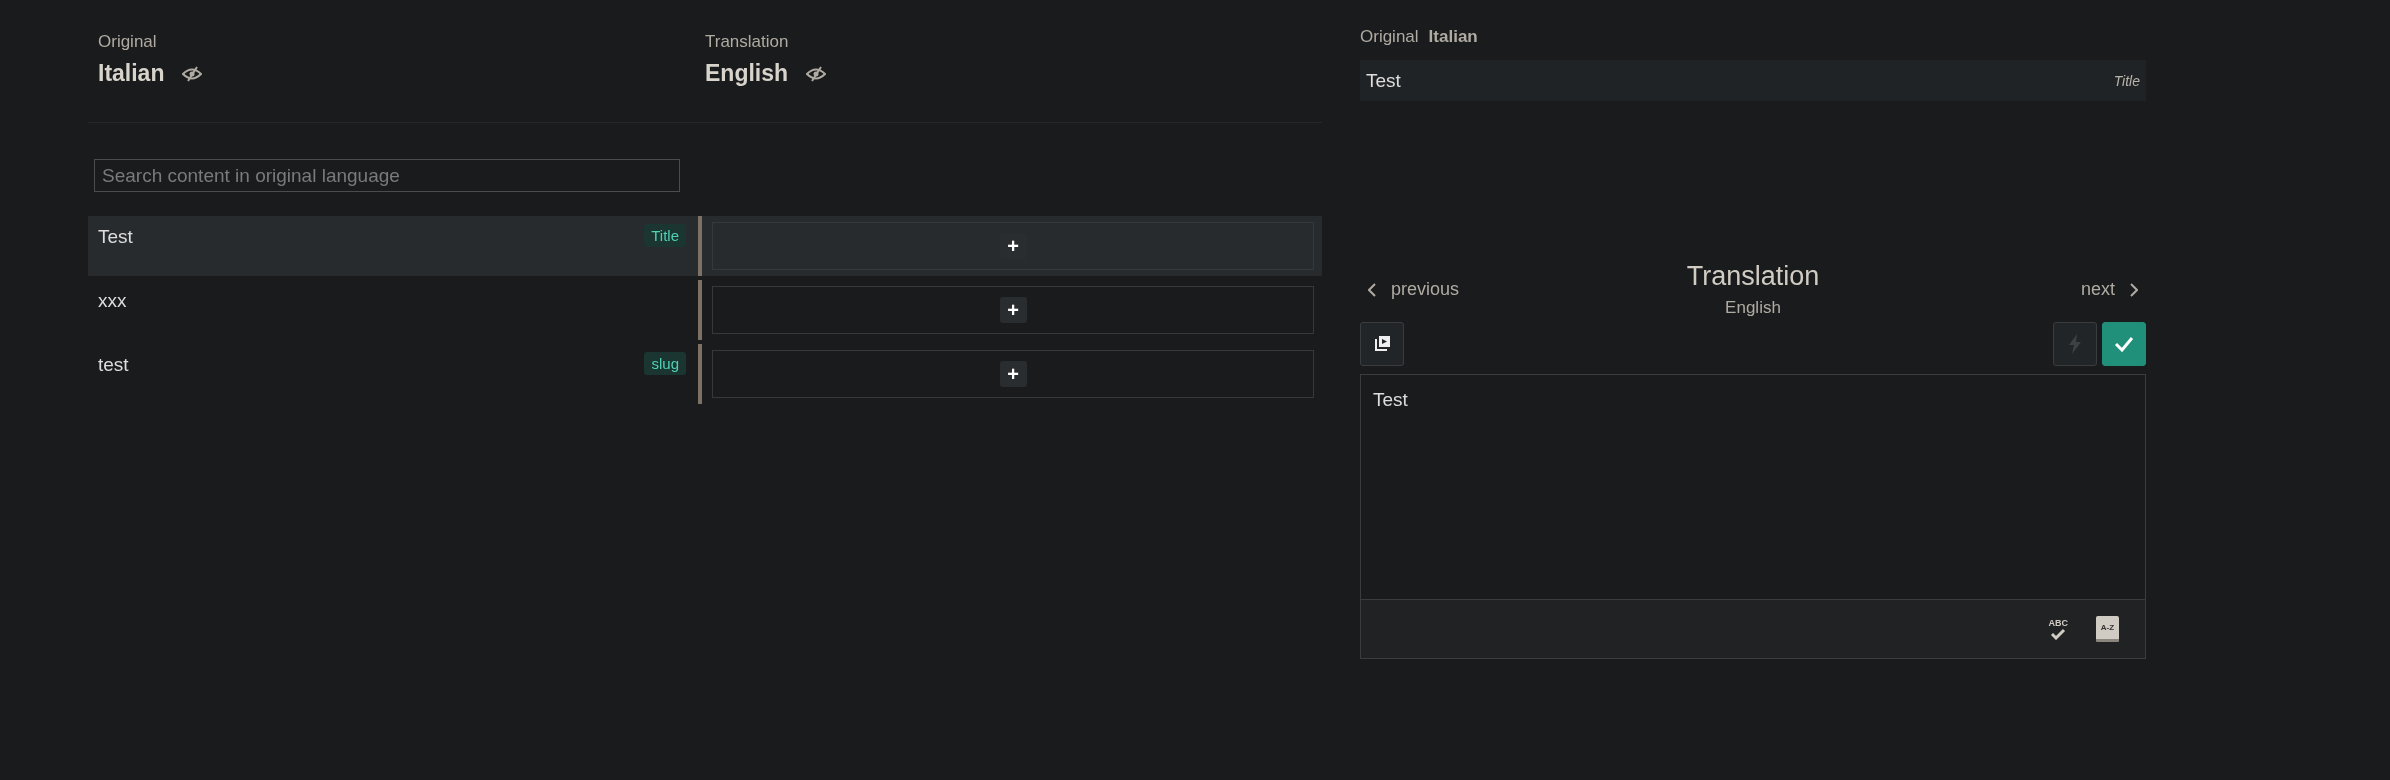 The height and width of the screenshot is (780, 2390). Describe the element at coordinates (705, 374) in the screenshot. I see `string-row: test slug +` at that location.